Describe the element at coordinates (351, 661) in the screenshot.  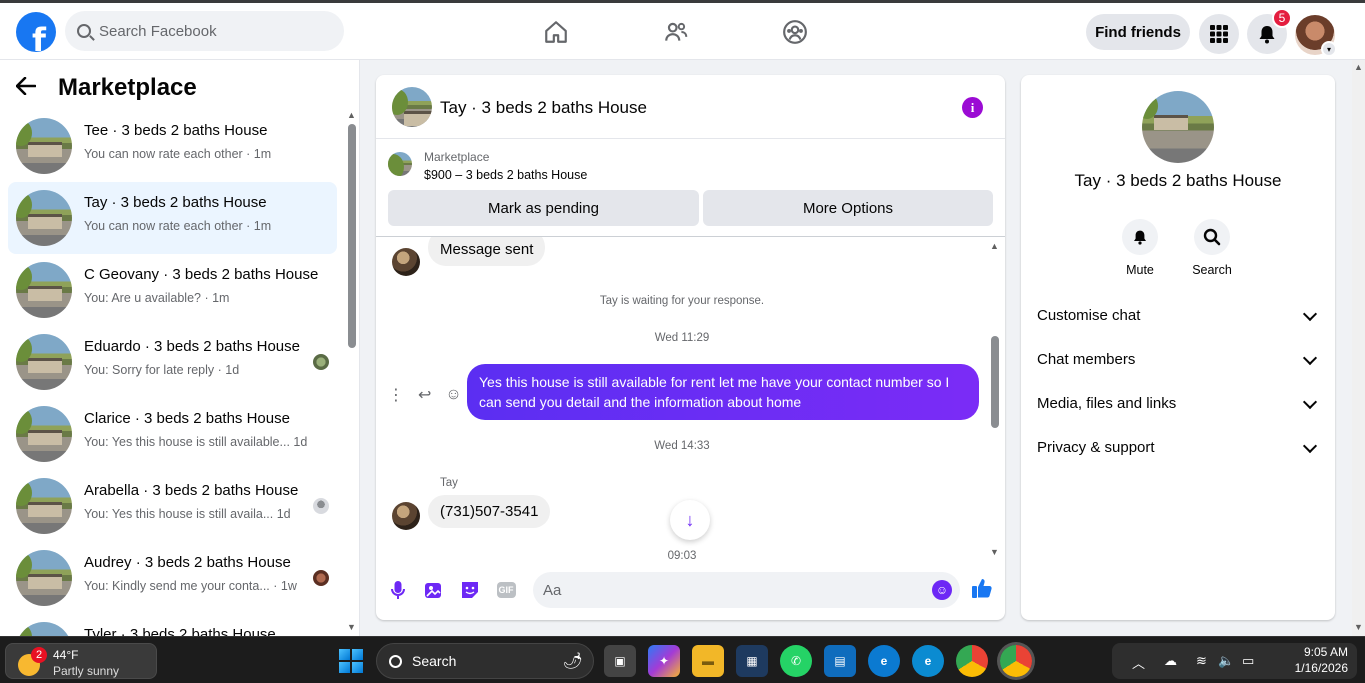
I see `windows-start-icon` at that location.